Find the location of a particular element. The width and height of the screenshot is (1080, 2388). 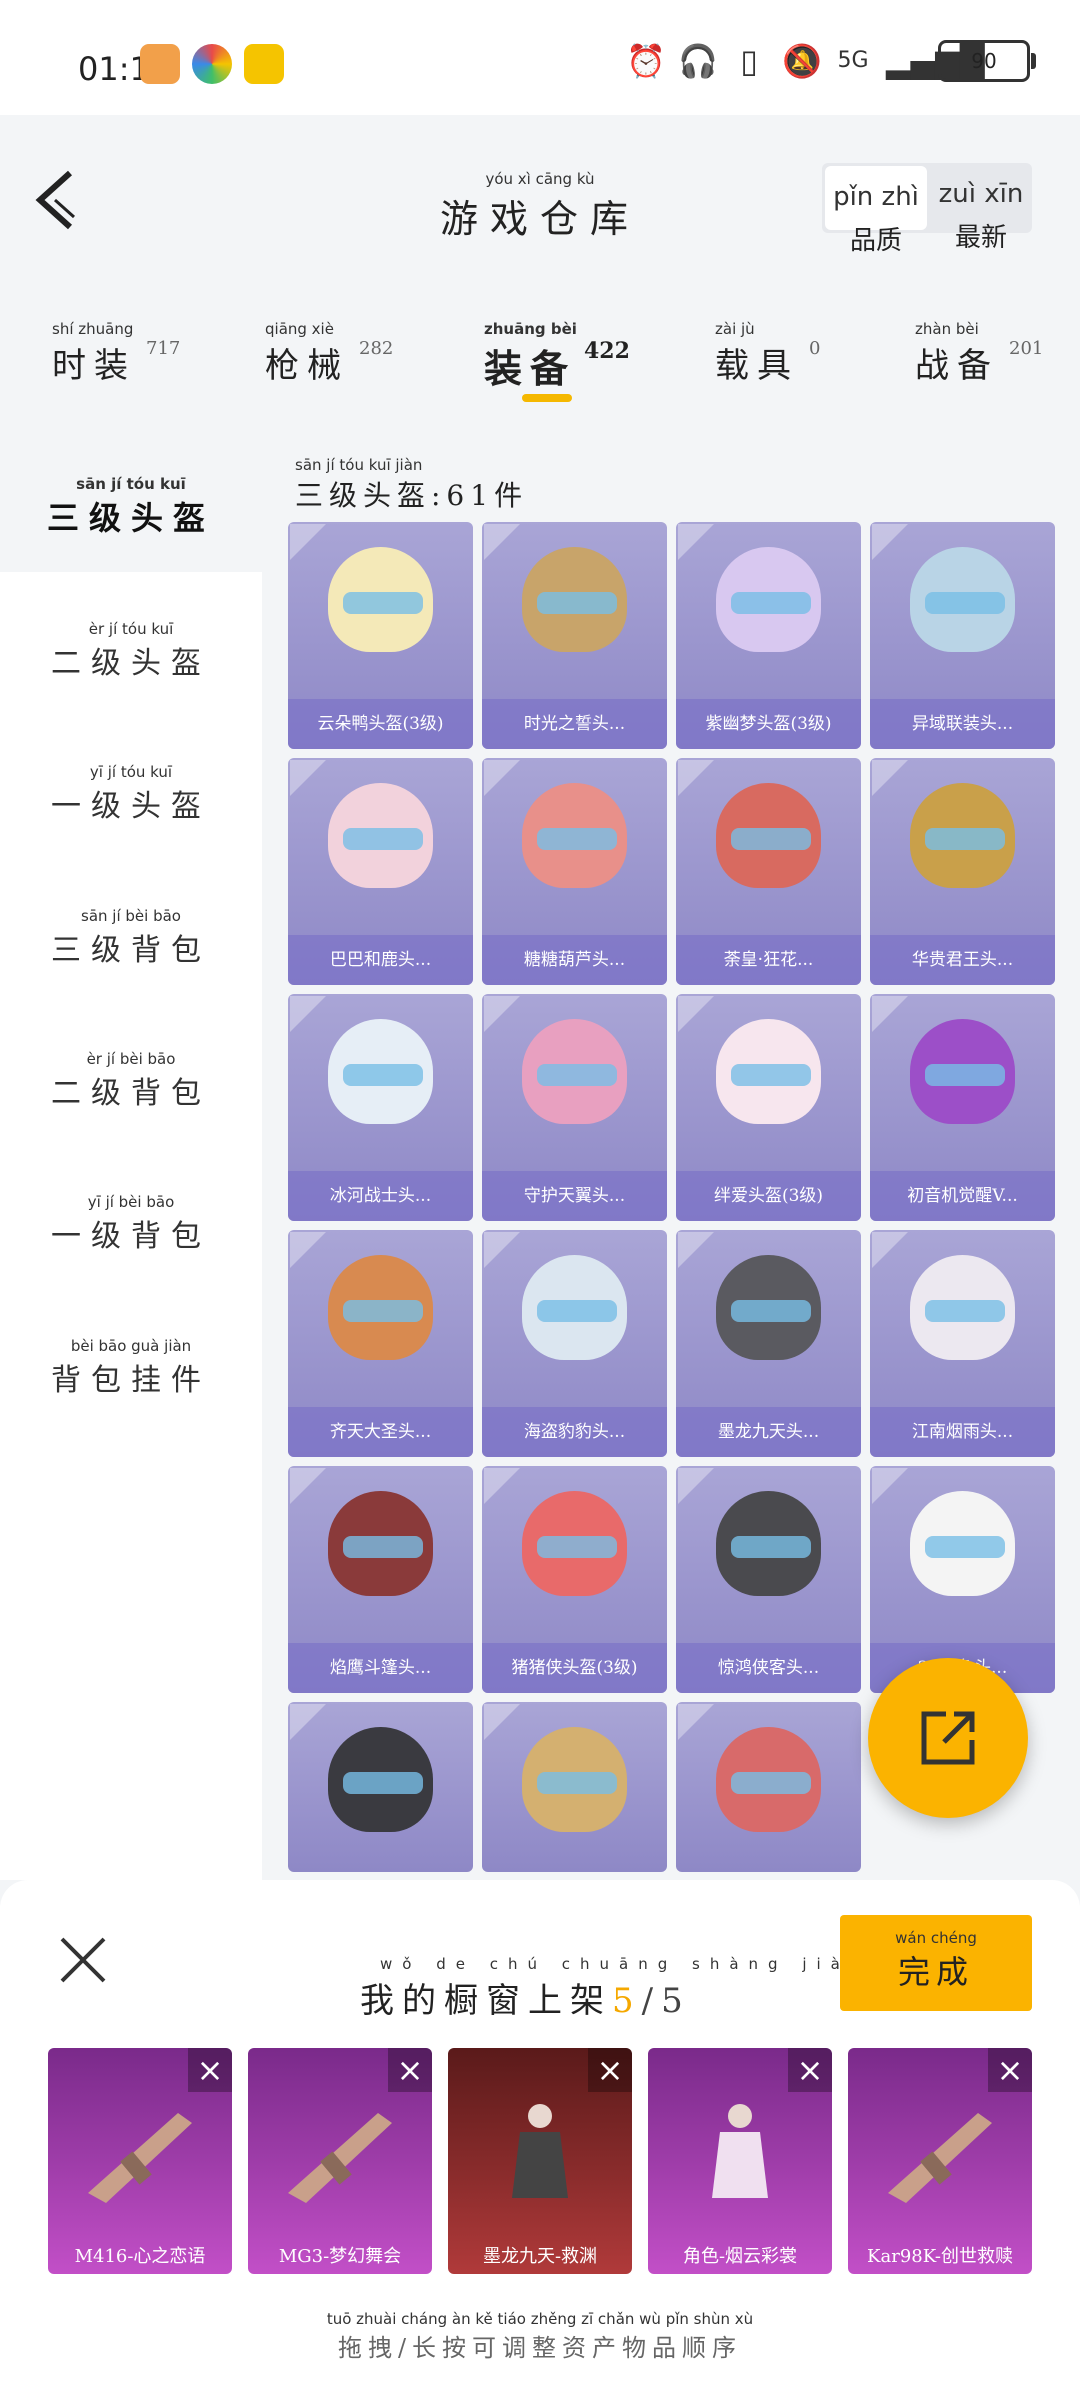

showcase-count-current: 5 is located at coordinates (627, 2001).